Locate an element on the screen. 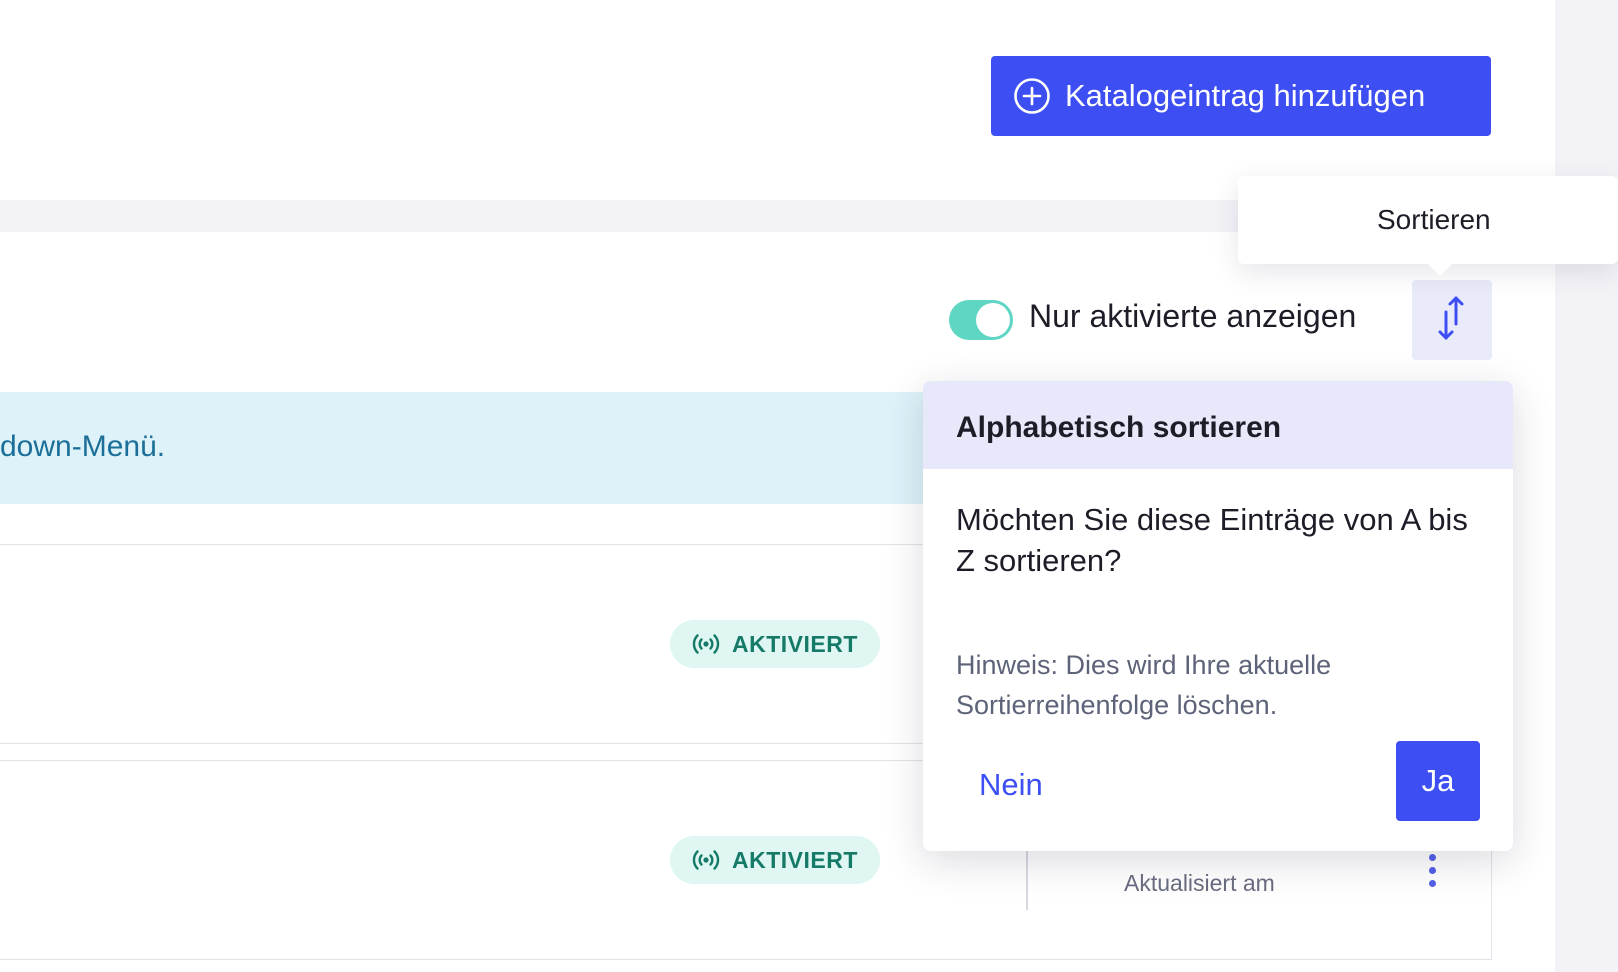 This screenshot has width=1618, height=972. no-button: Nein is located at coordinates (1011, 785).